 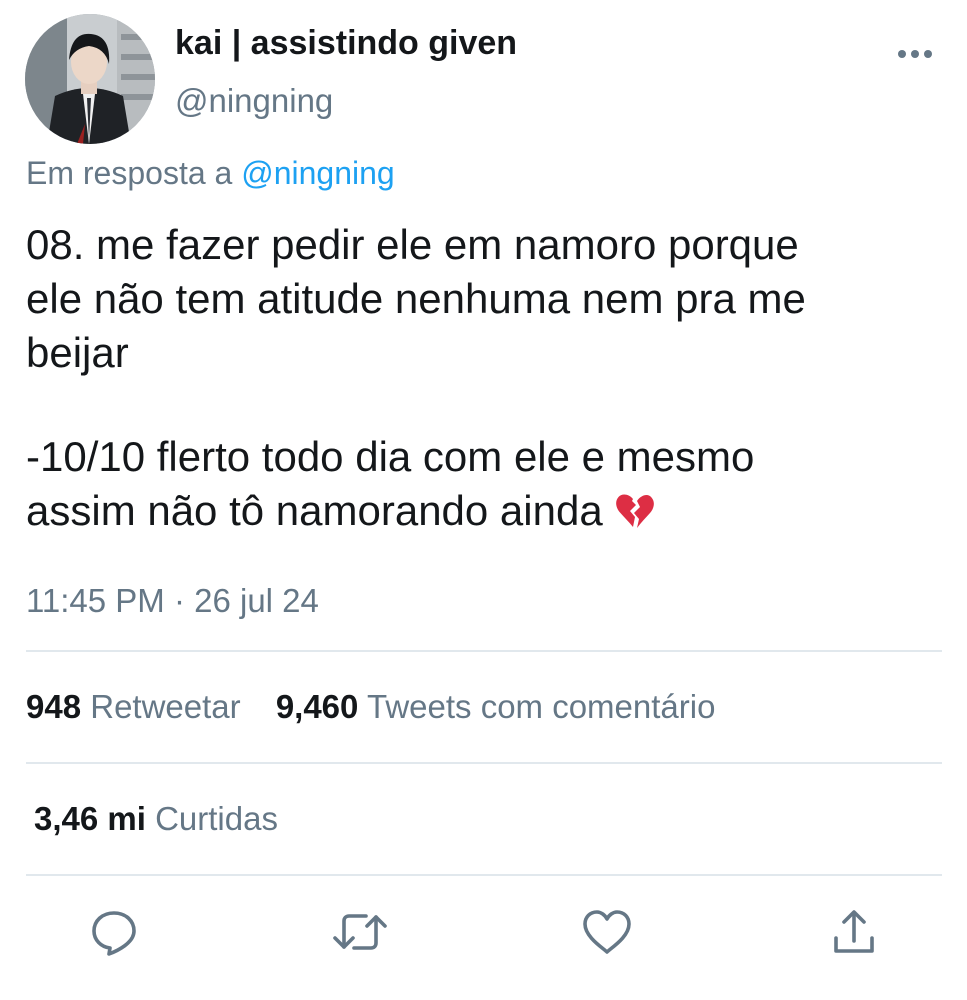 I want to click on likes-label: Curtidas, so click(x=216, y=818).